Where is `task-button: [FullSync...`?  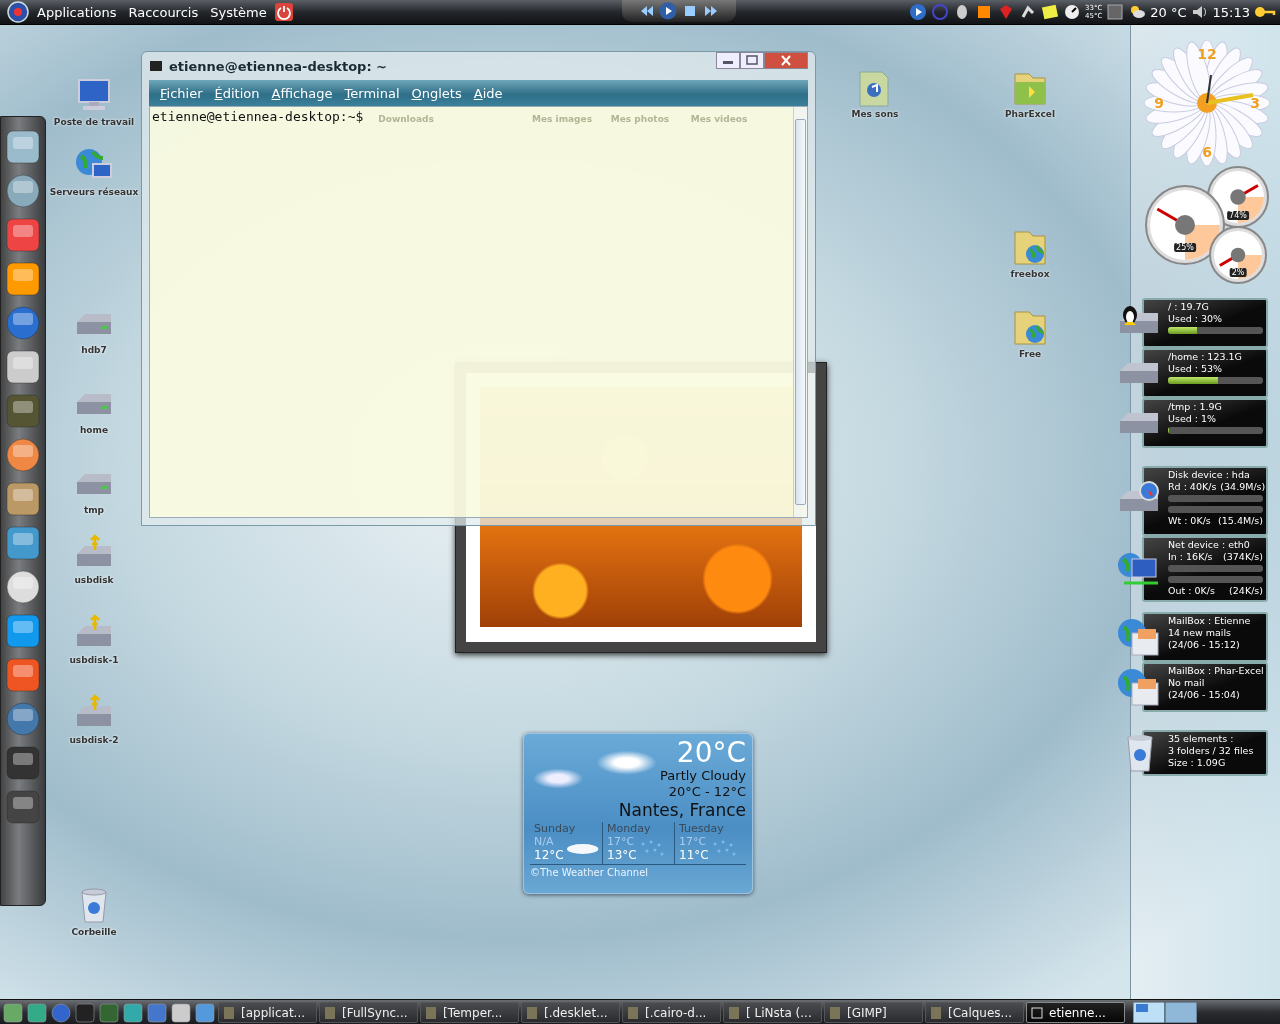 task-button: [FullSync... is located at coordinates (368, 1012).